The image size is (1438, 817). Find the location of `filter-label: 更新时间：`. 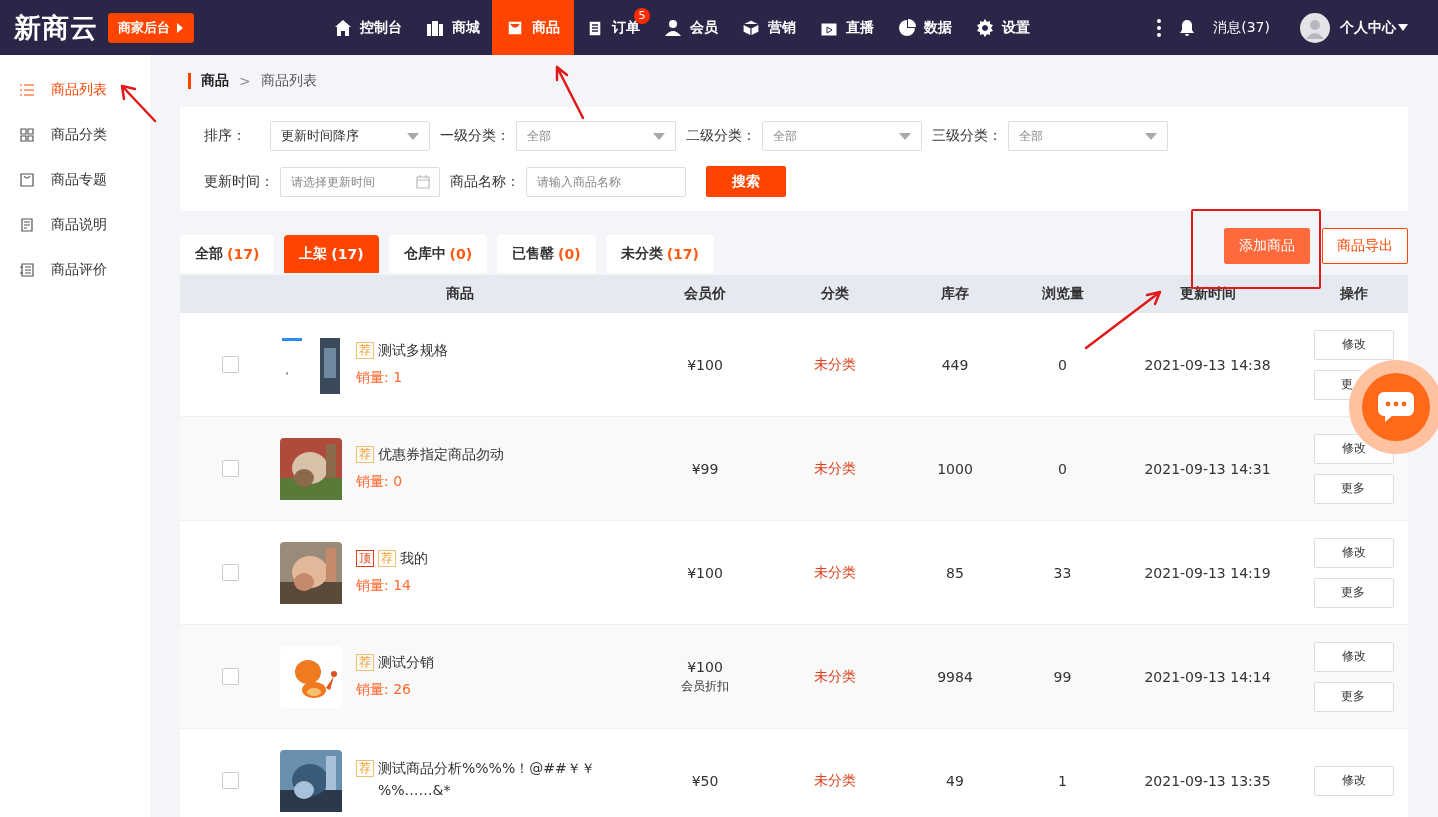

filter-label: 更新时间： is located at coordinates (239, 181).